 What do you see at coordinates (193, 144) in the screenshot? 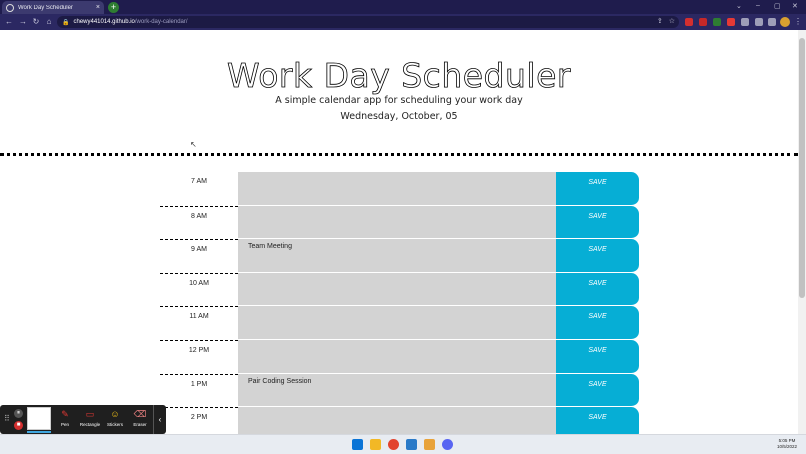
I see `mouse-cursor-icon: ↖` at bounding box center [193, 144].